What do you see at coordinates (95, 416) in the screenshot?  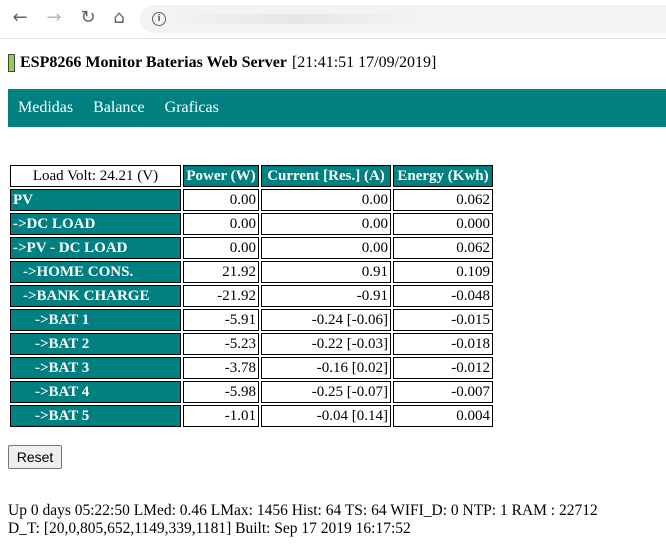 I see `row-label: ->BAT 5` at bounding box center [95, 416].